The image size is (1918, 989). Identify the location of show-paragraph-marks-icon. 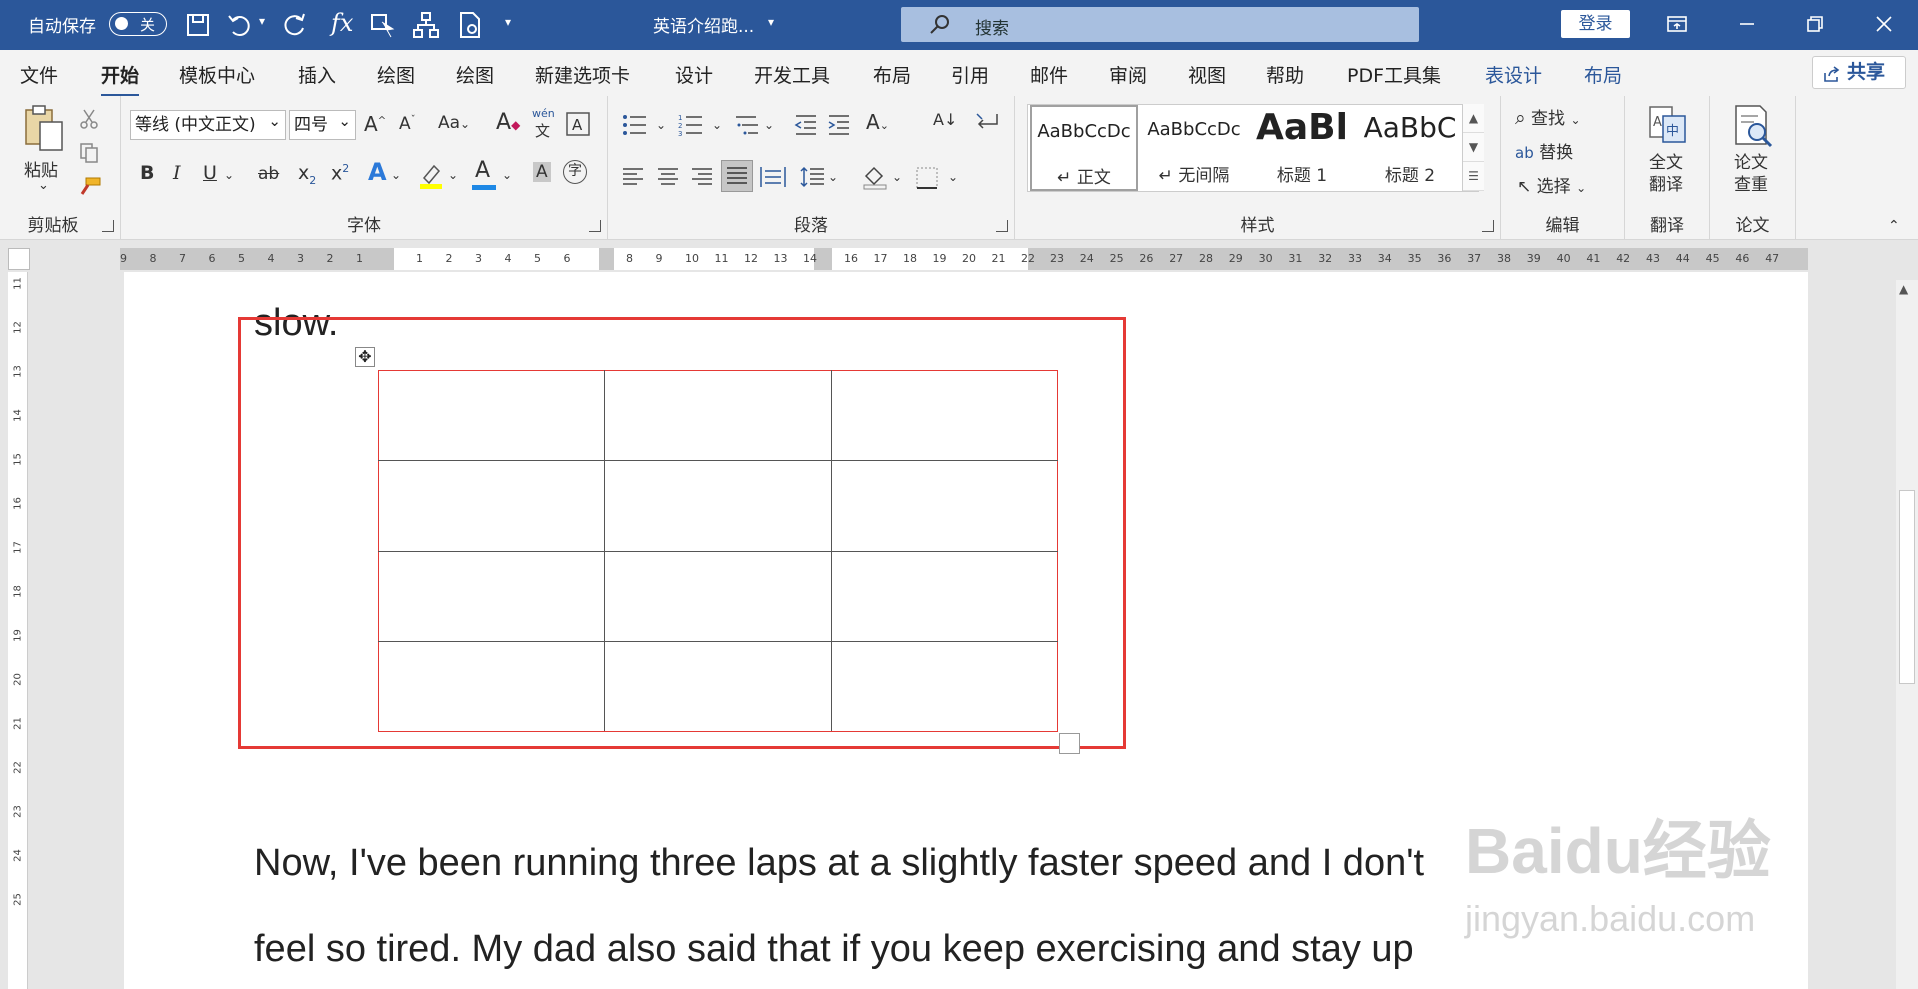
(987, 123).